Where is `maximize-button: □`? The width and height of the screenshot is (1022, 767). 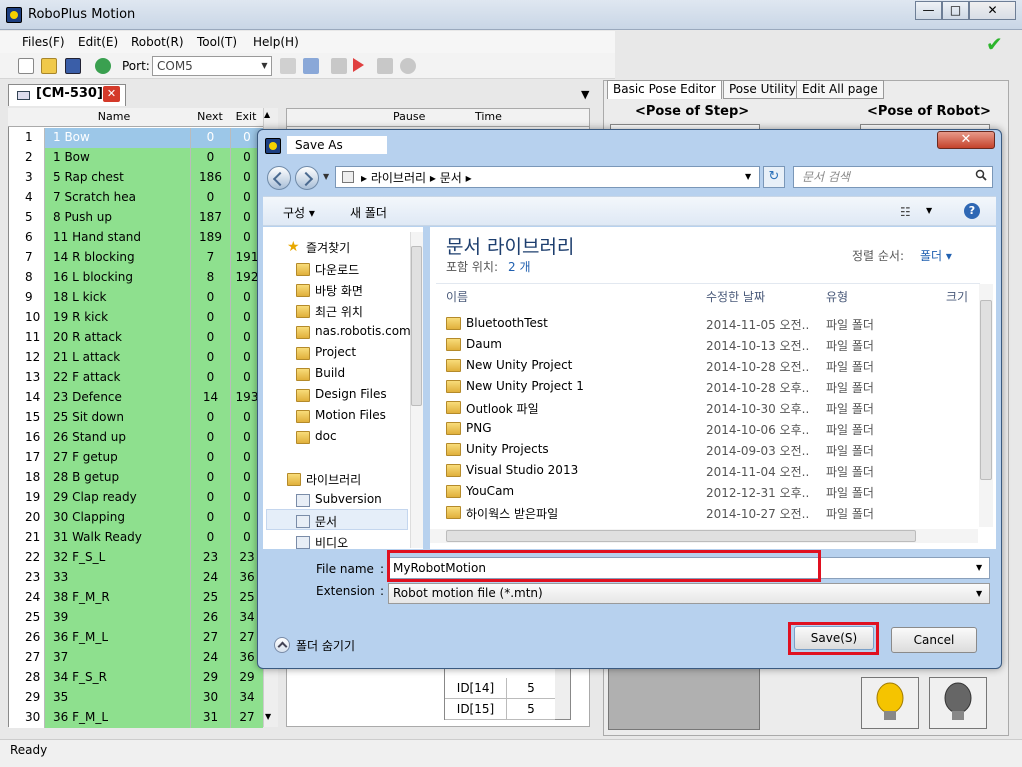
maximize-button: □ is located at coordinates (955, 10).